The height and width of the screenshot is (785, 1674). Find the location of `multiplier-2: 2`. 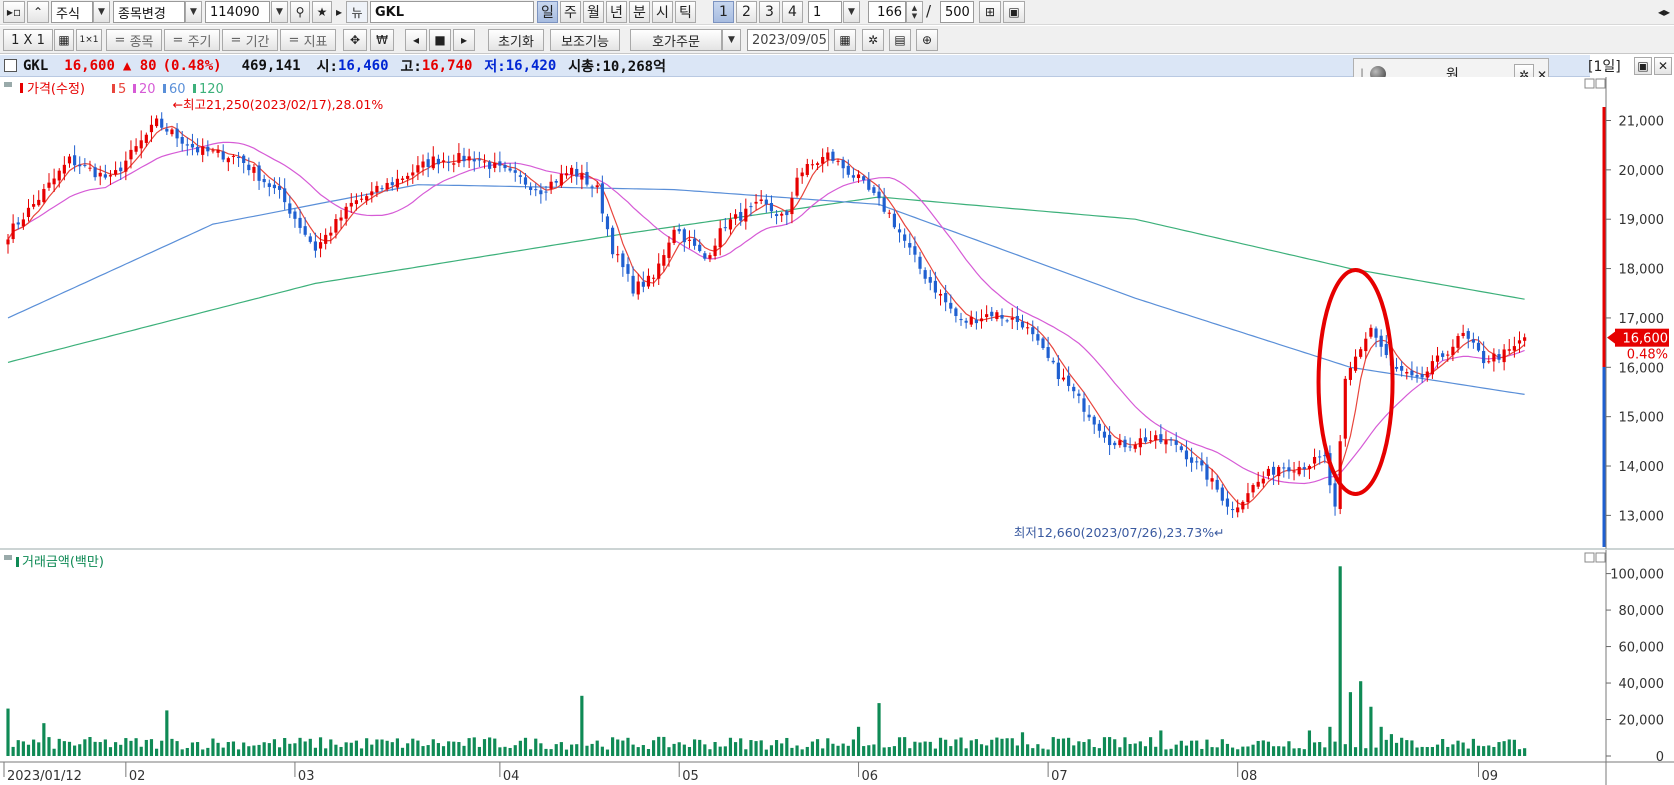

multiplier-2: 2 is located at coordinates (746, 12).